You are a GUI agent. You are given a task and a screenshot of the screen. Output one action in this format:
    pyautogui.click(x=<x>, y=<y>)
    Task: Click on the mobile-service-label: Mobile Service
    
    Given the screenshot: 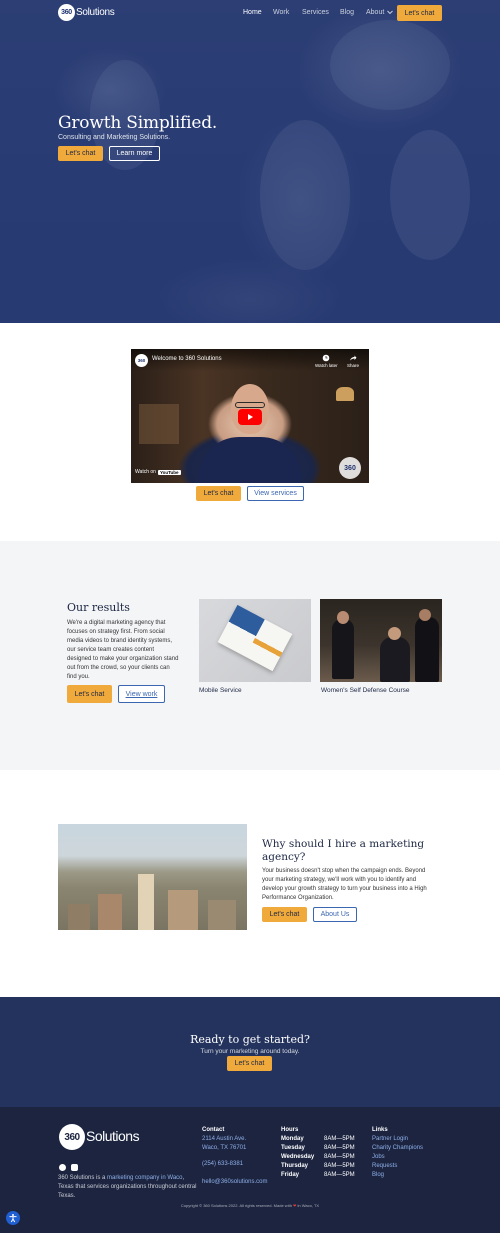 What is the action you would take?
    pyautogui.click(x=220, y=690)
    